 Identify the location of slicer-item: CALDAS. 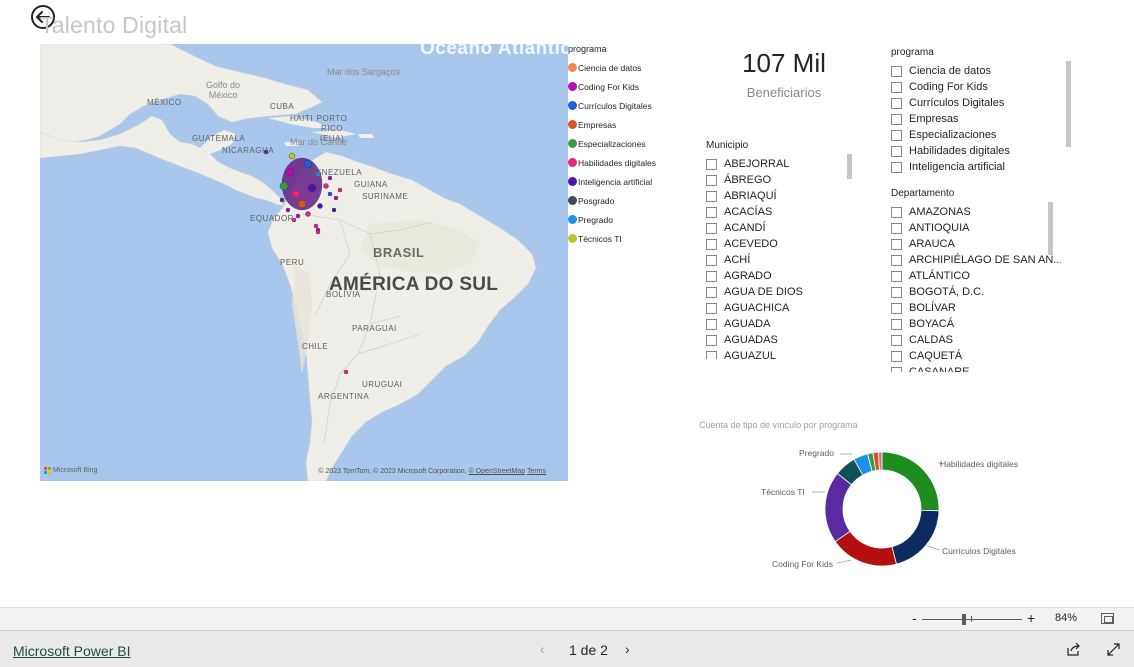
(976, 340).